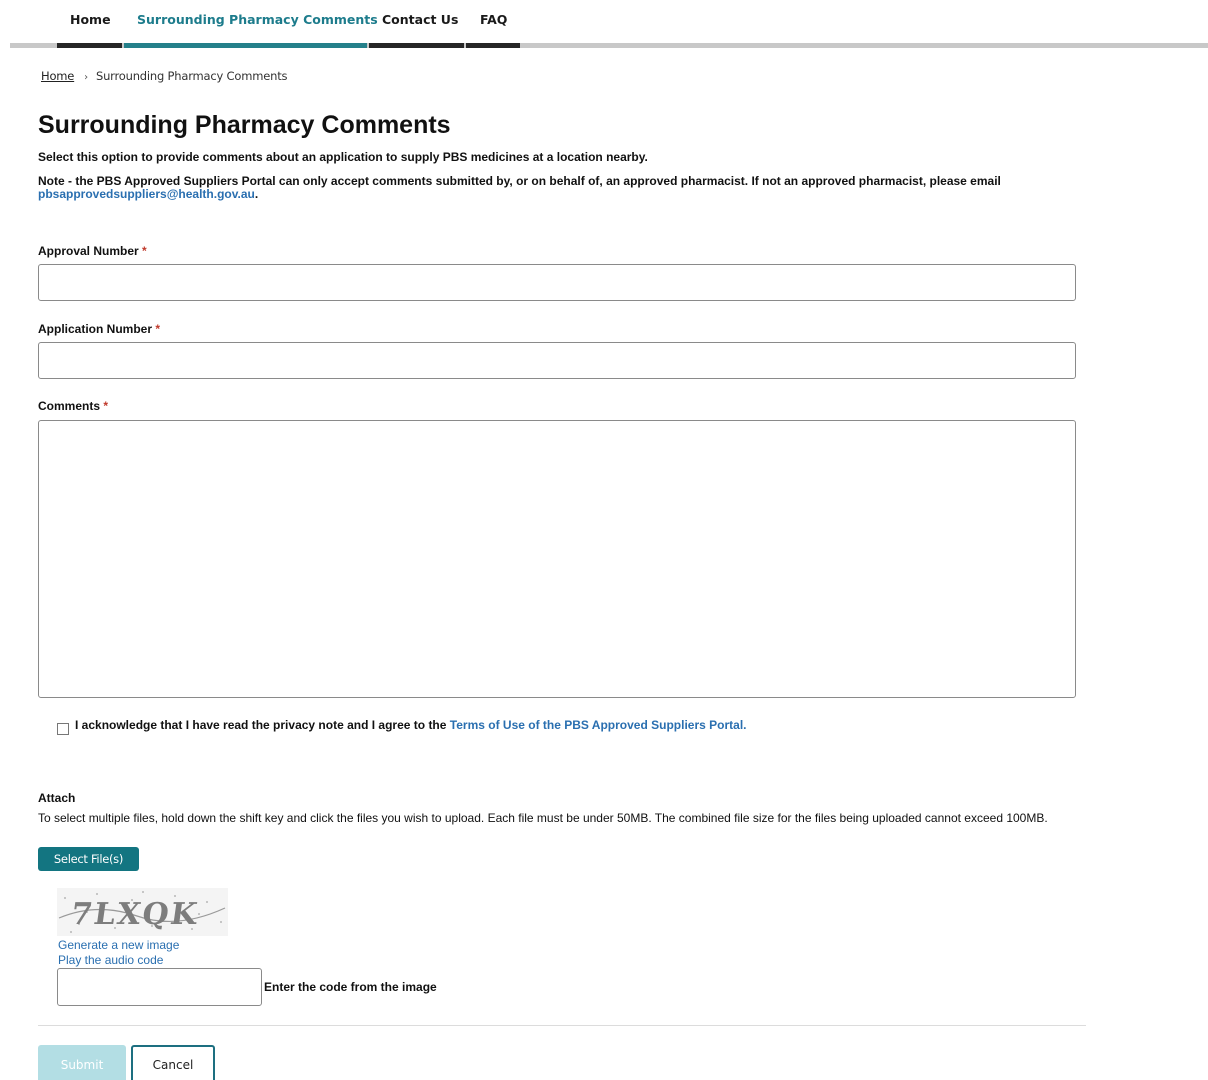 The height and width of the screenshot is (1080, 1208). Describe the element at coordinates (256, 194) in the screenshot. I see `note-end: .` at that location.